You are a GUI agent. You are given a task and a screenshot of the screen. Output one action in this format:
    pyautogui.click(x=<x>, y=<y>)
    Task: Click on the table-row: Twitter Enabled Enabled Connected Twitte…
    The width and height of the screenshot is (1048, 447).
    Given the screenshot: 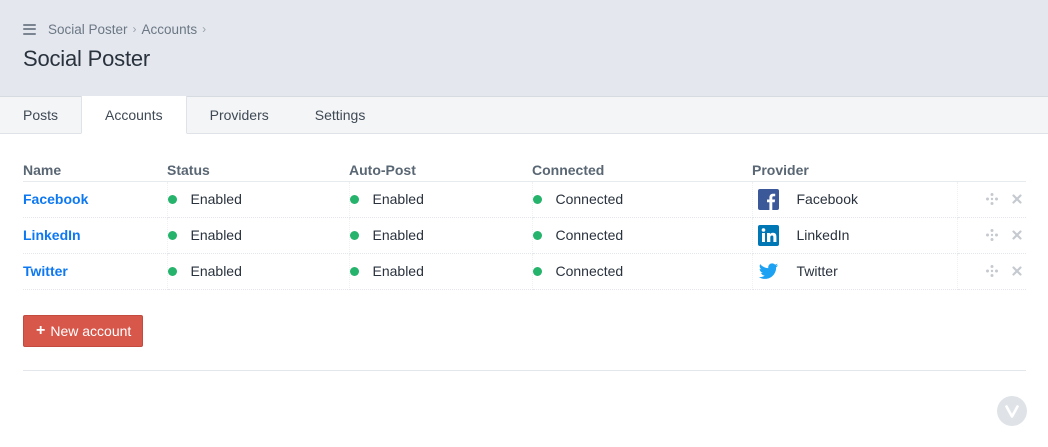 What is the action you would take?
    pyautogui.click(x=524, y=271)
    